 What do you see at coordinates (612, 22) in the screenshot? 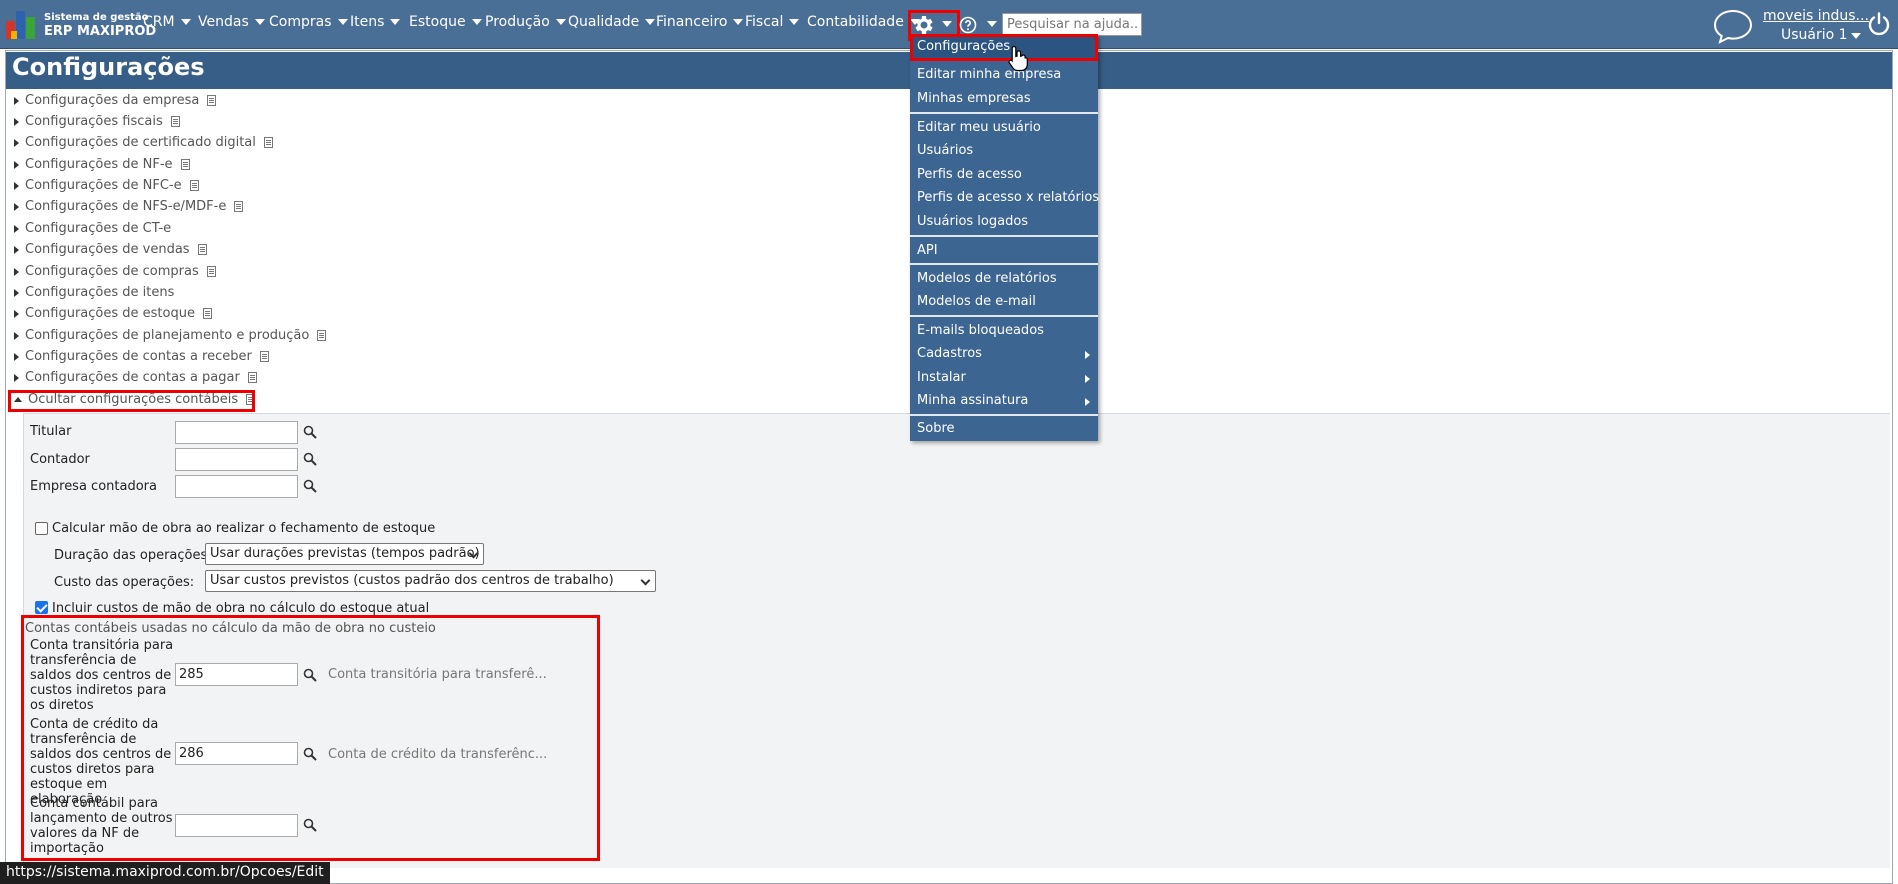
I see `nav-qualidade: Qualidade` at bounding box center [612, 22].